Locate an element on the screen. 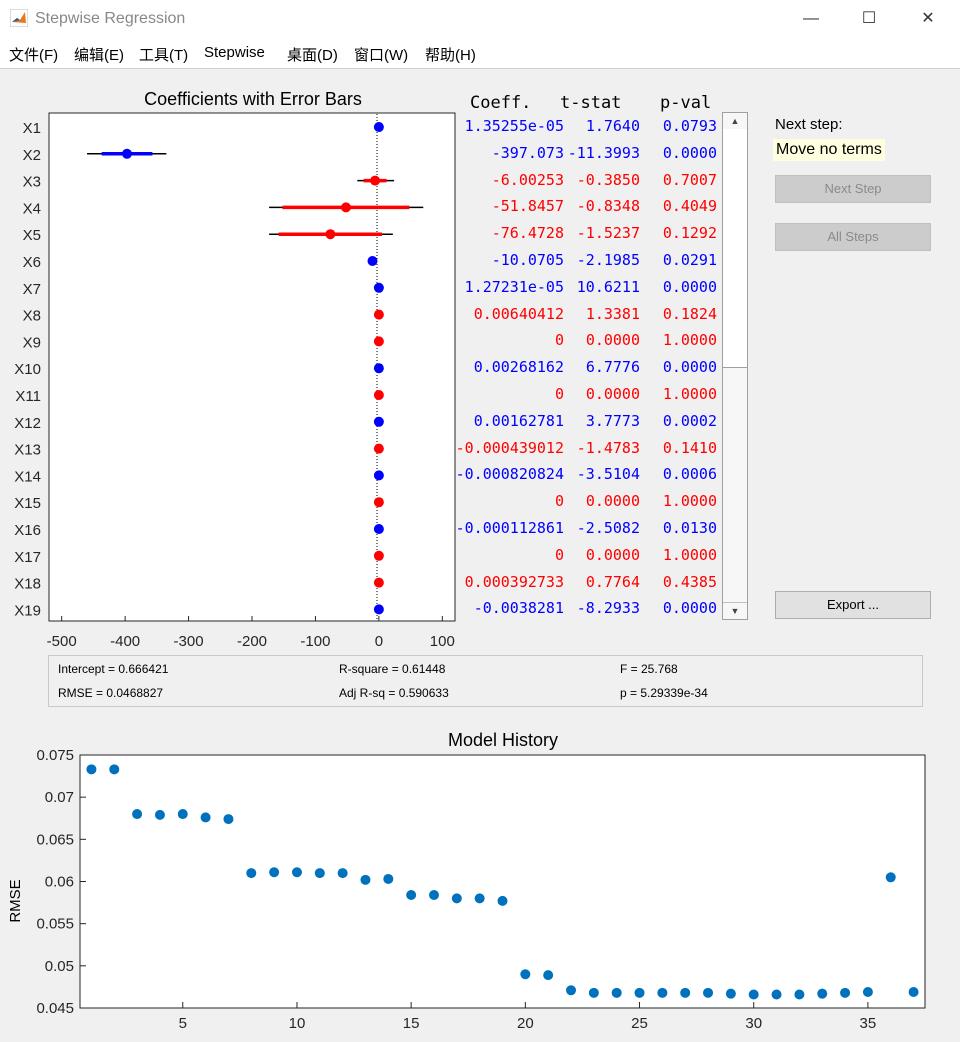  scroll-down-button: ▼ is located at coordinates (735, 610).